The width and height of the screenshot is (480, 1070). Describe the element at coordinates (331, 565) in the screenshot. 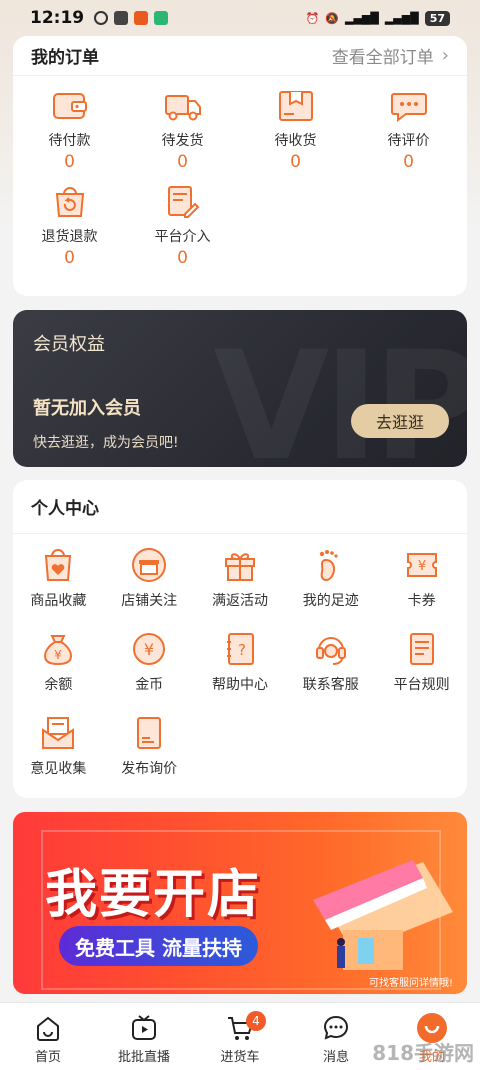

I see `footprint-icon` at that location.